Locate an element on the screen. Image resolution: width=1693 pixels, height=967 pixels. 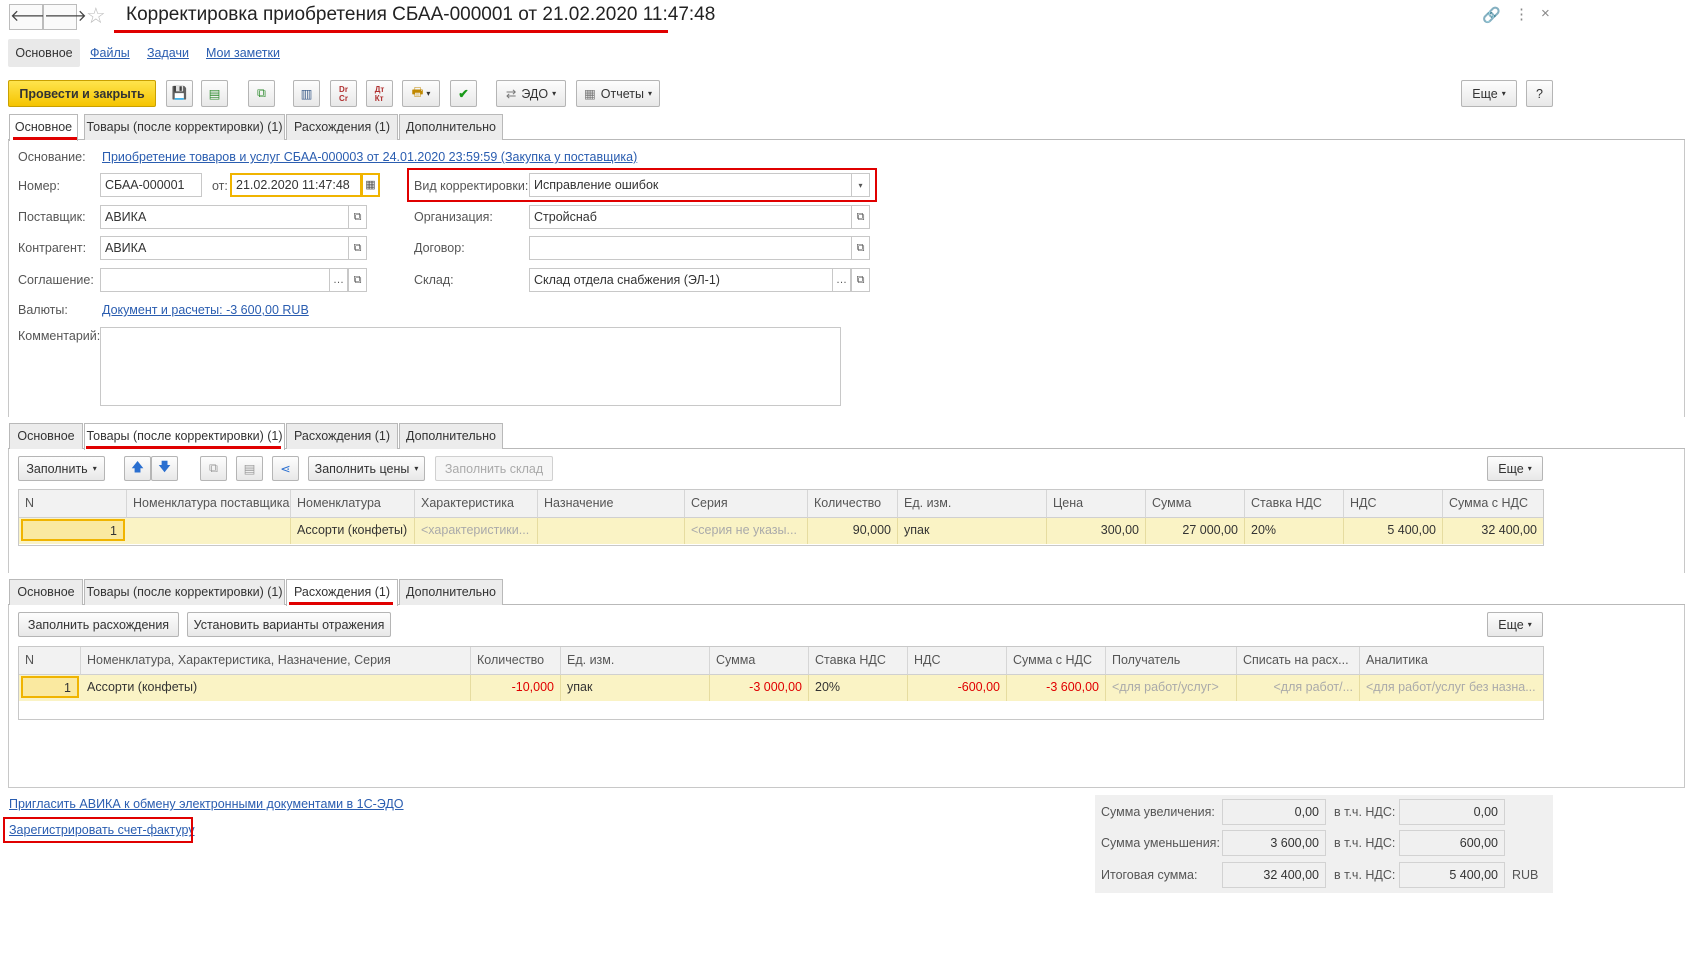
agreement-field is located at coordinates (215, 280).